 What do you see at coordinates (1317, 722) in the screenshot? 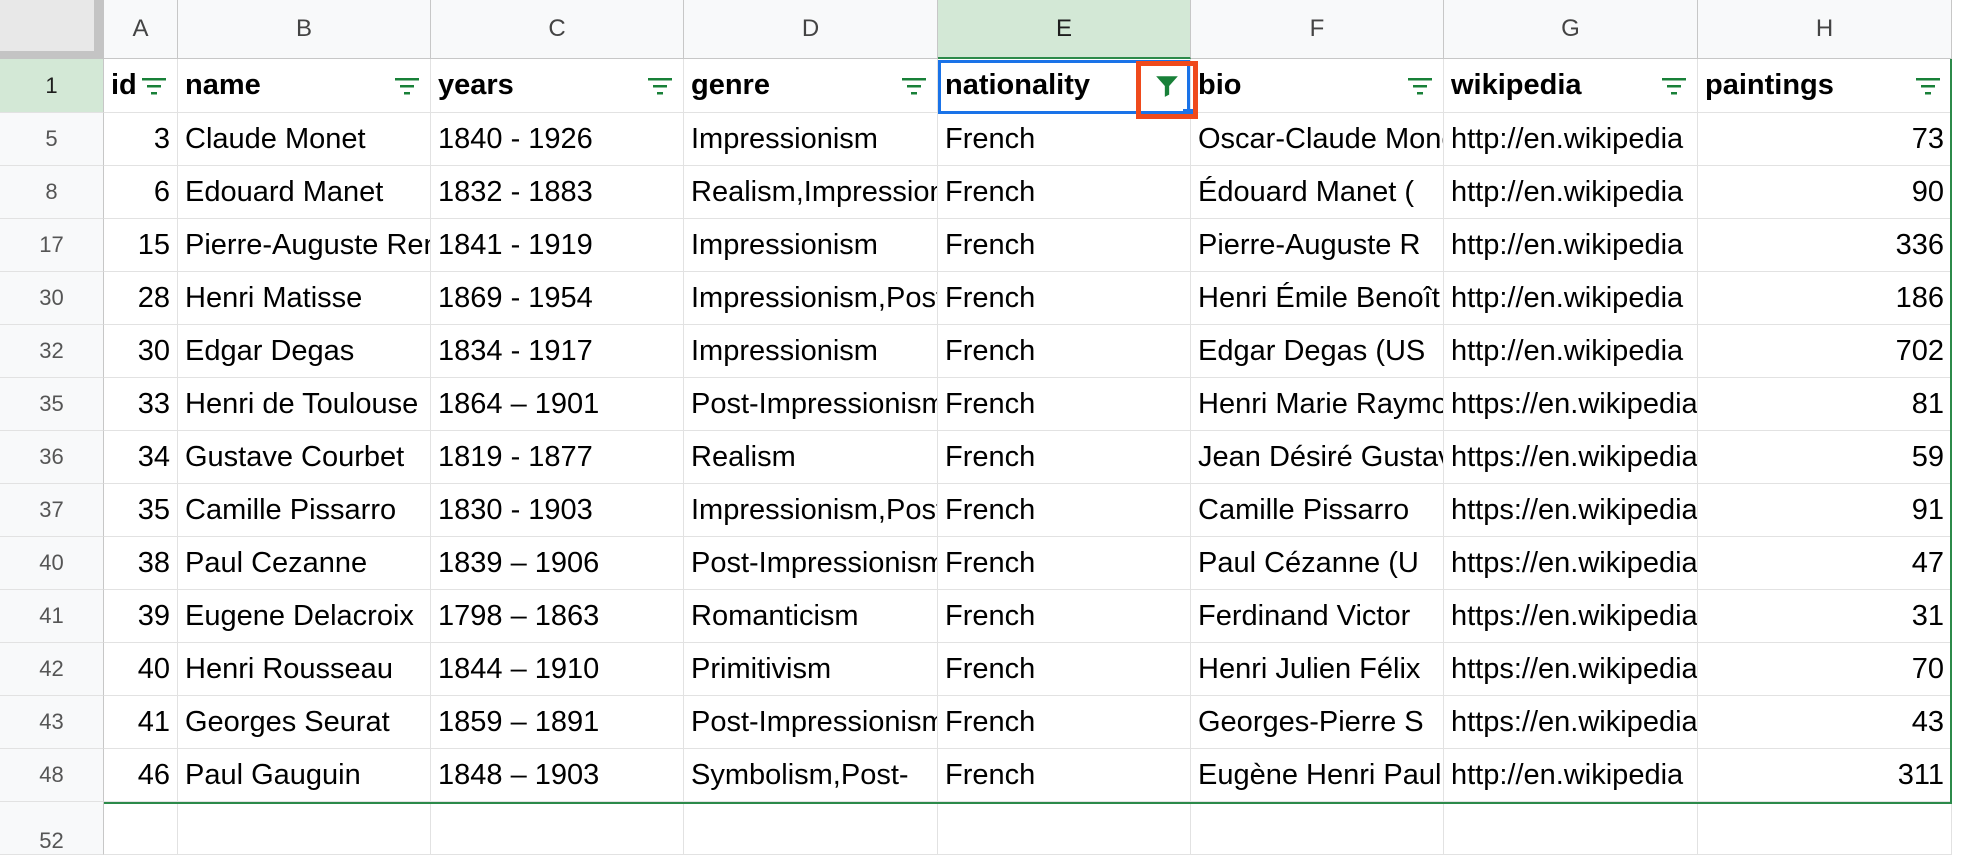
I see `table-cell: Georges-Pierre S` at bounding box center [1317, 722].